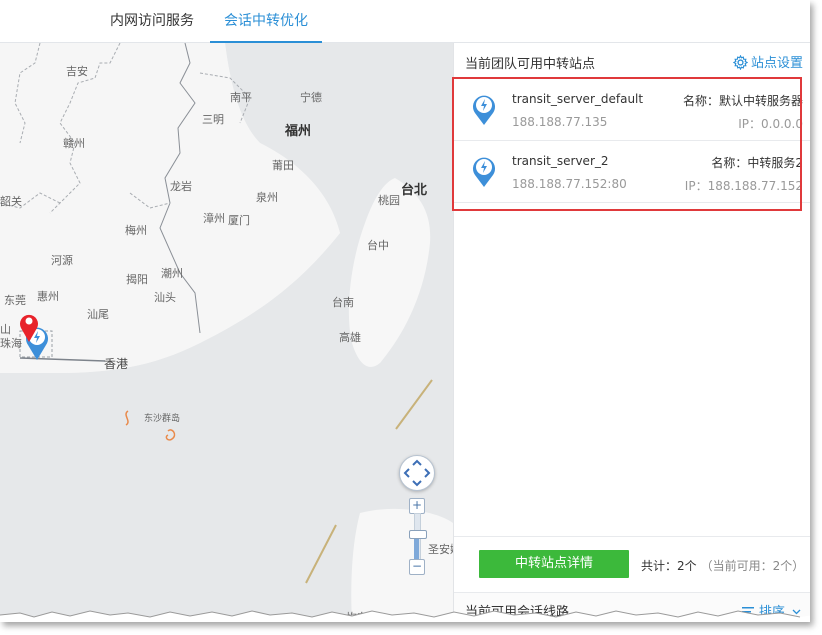 This screenshot has width=822, height=635. What do you see at coordinates (62, 260) in the screenshot?
I see `map-label: 河源` at bounding box center [62, 260].